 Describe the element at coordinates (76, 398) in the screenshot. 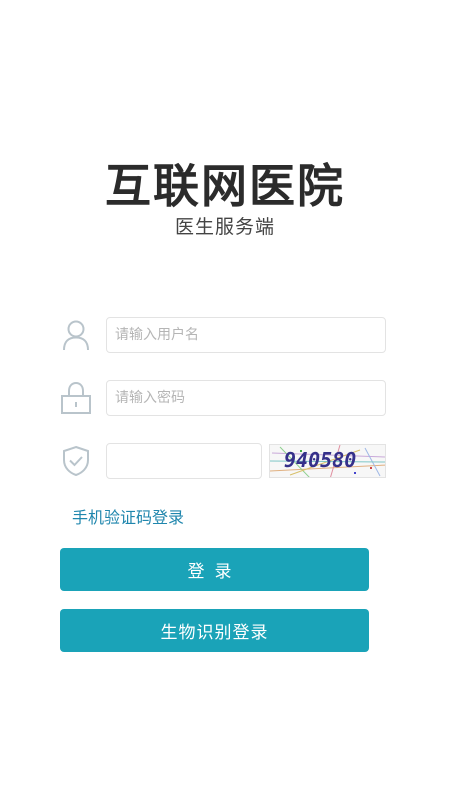

I see `lock-icon` at that location.